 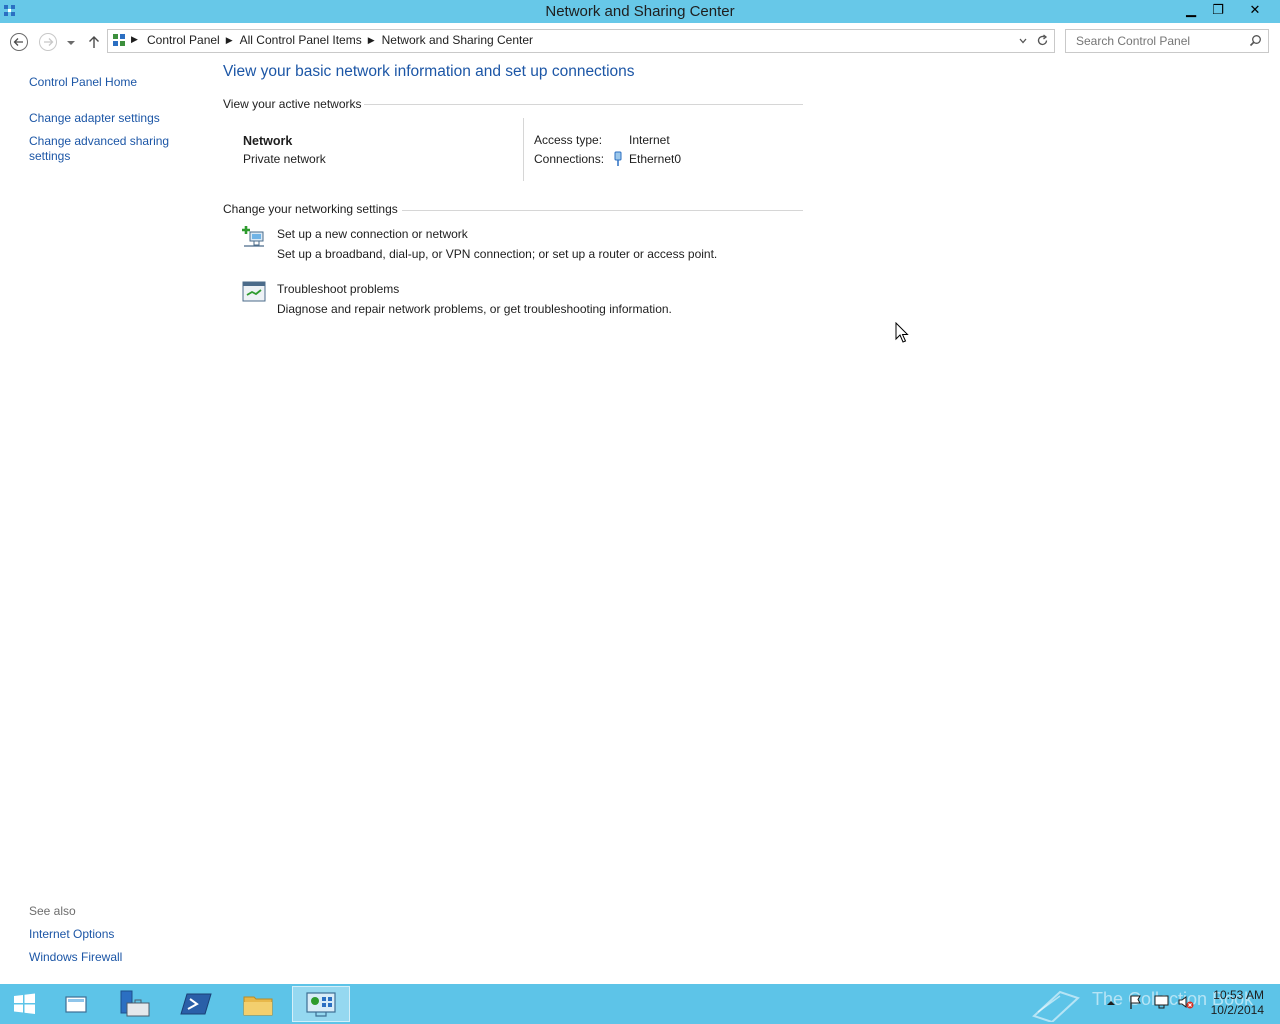 What do you see at coordinates (523, 149) in the screenshot?
I see `network-divider` at bounding box center [523, 149].